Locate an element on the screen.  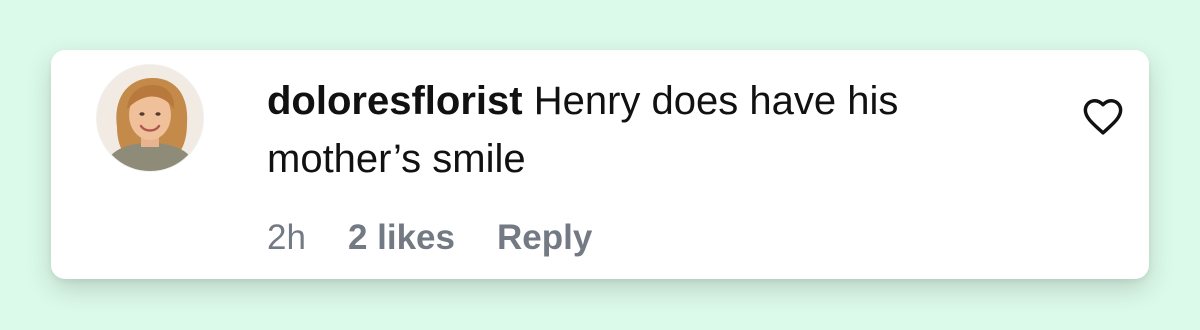
heart-outline-icon is located at coordinates (1103, 117).